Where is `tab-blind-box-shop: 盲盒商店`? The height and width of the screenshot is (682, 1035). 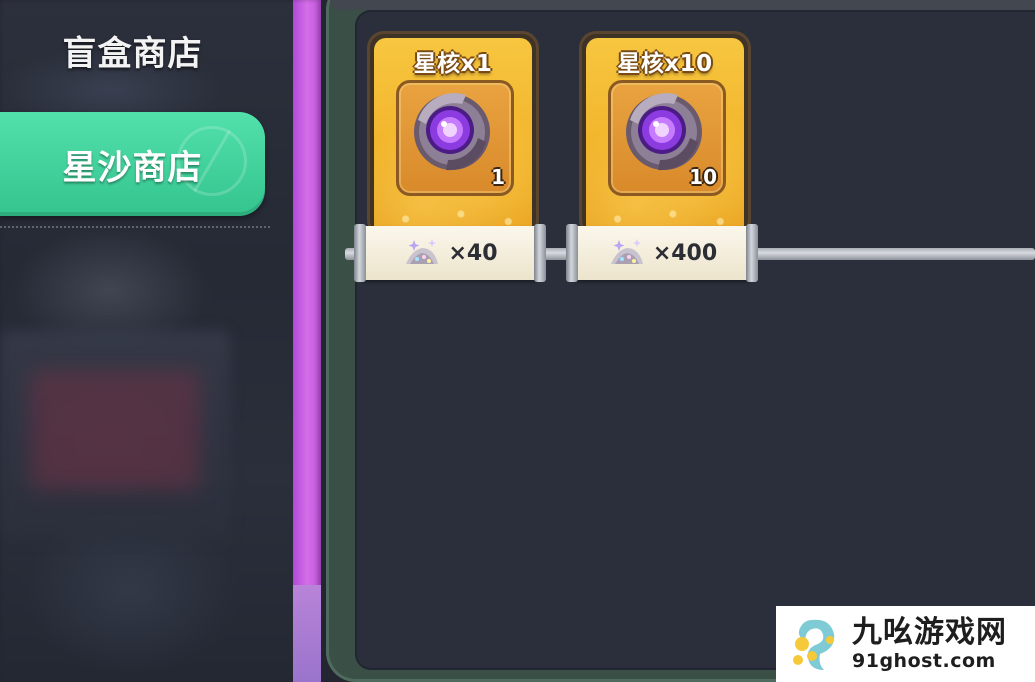 tab-blind-box-shop: 盲盒商店 is located at coordinates (132, 50).